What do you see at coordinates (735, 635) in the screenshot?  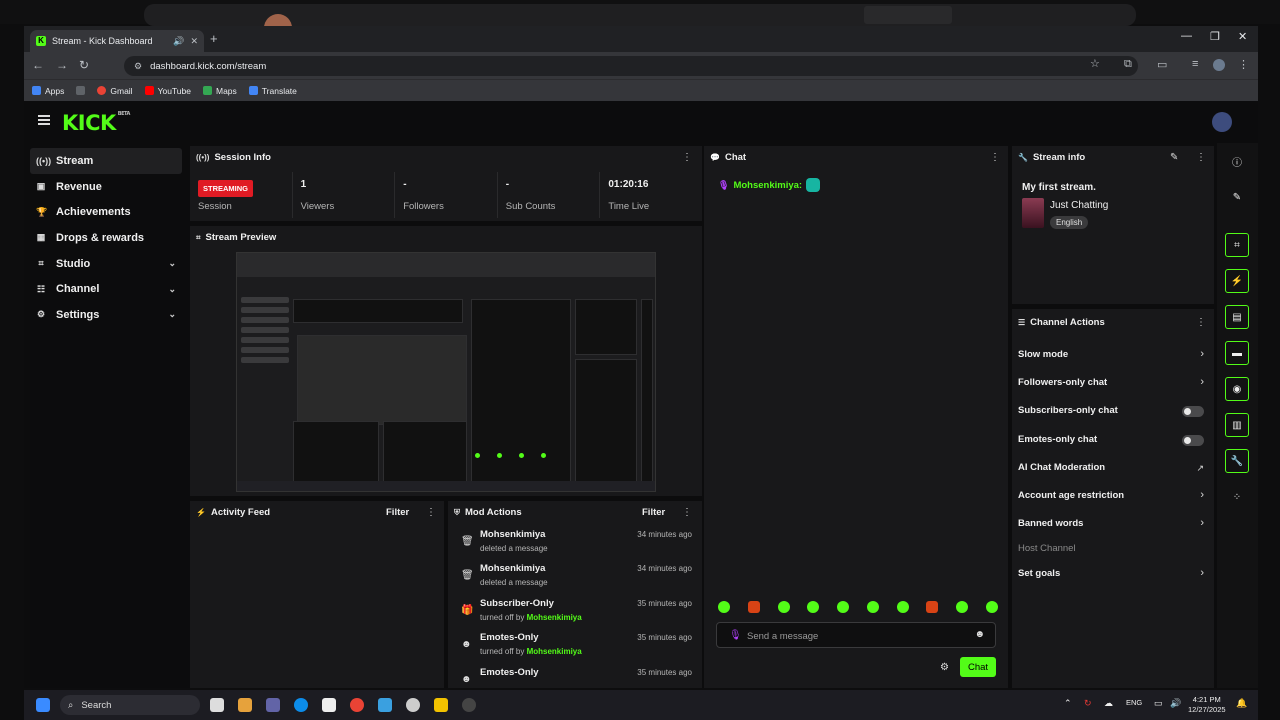 I see `microphone-icon: 🎙` at bounding box center [735, 635].